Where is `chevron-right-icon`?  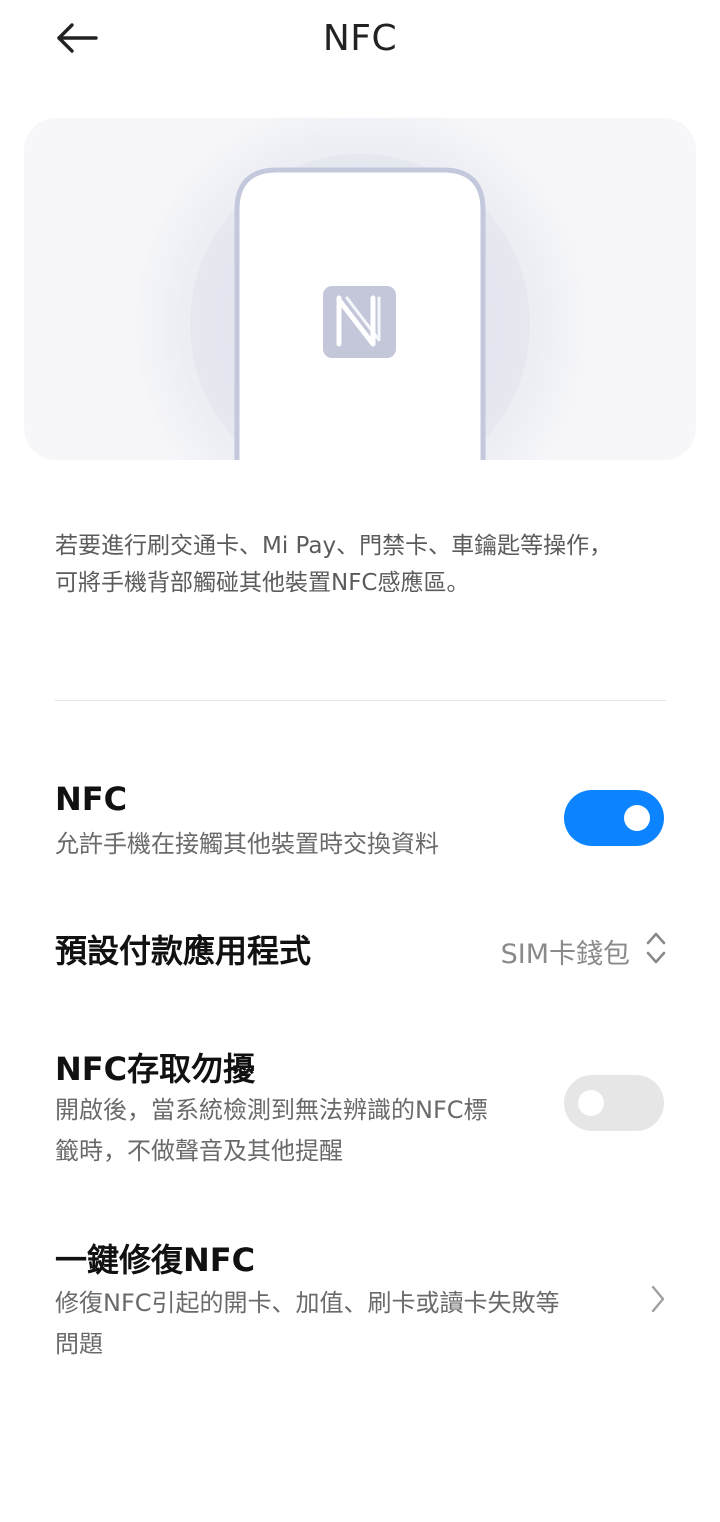 chevron-right-icon is located at coordinates (658, 1299).